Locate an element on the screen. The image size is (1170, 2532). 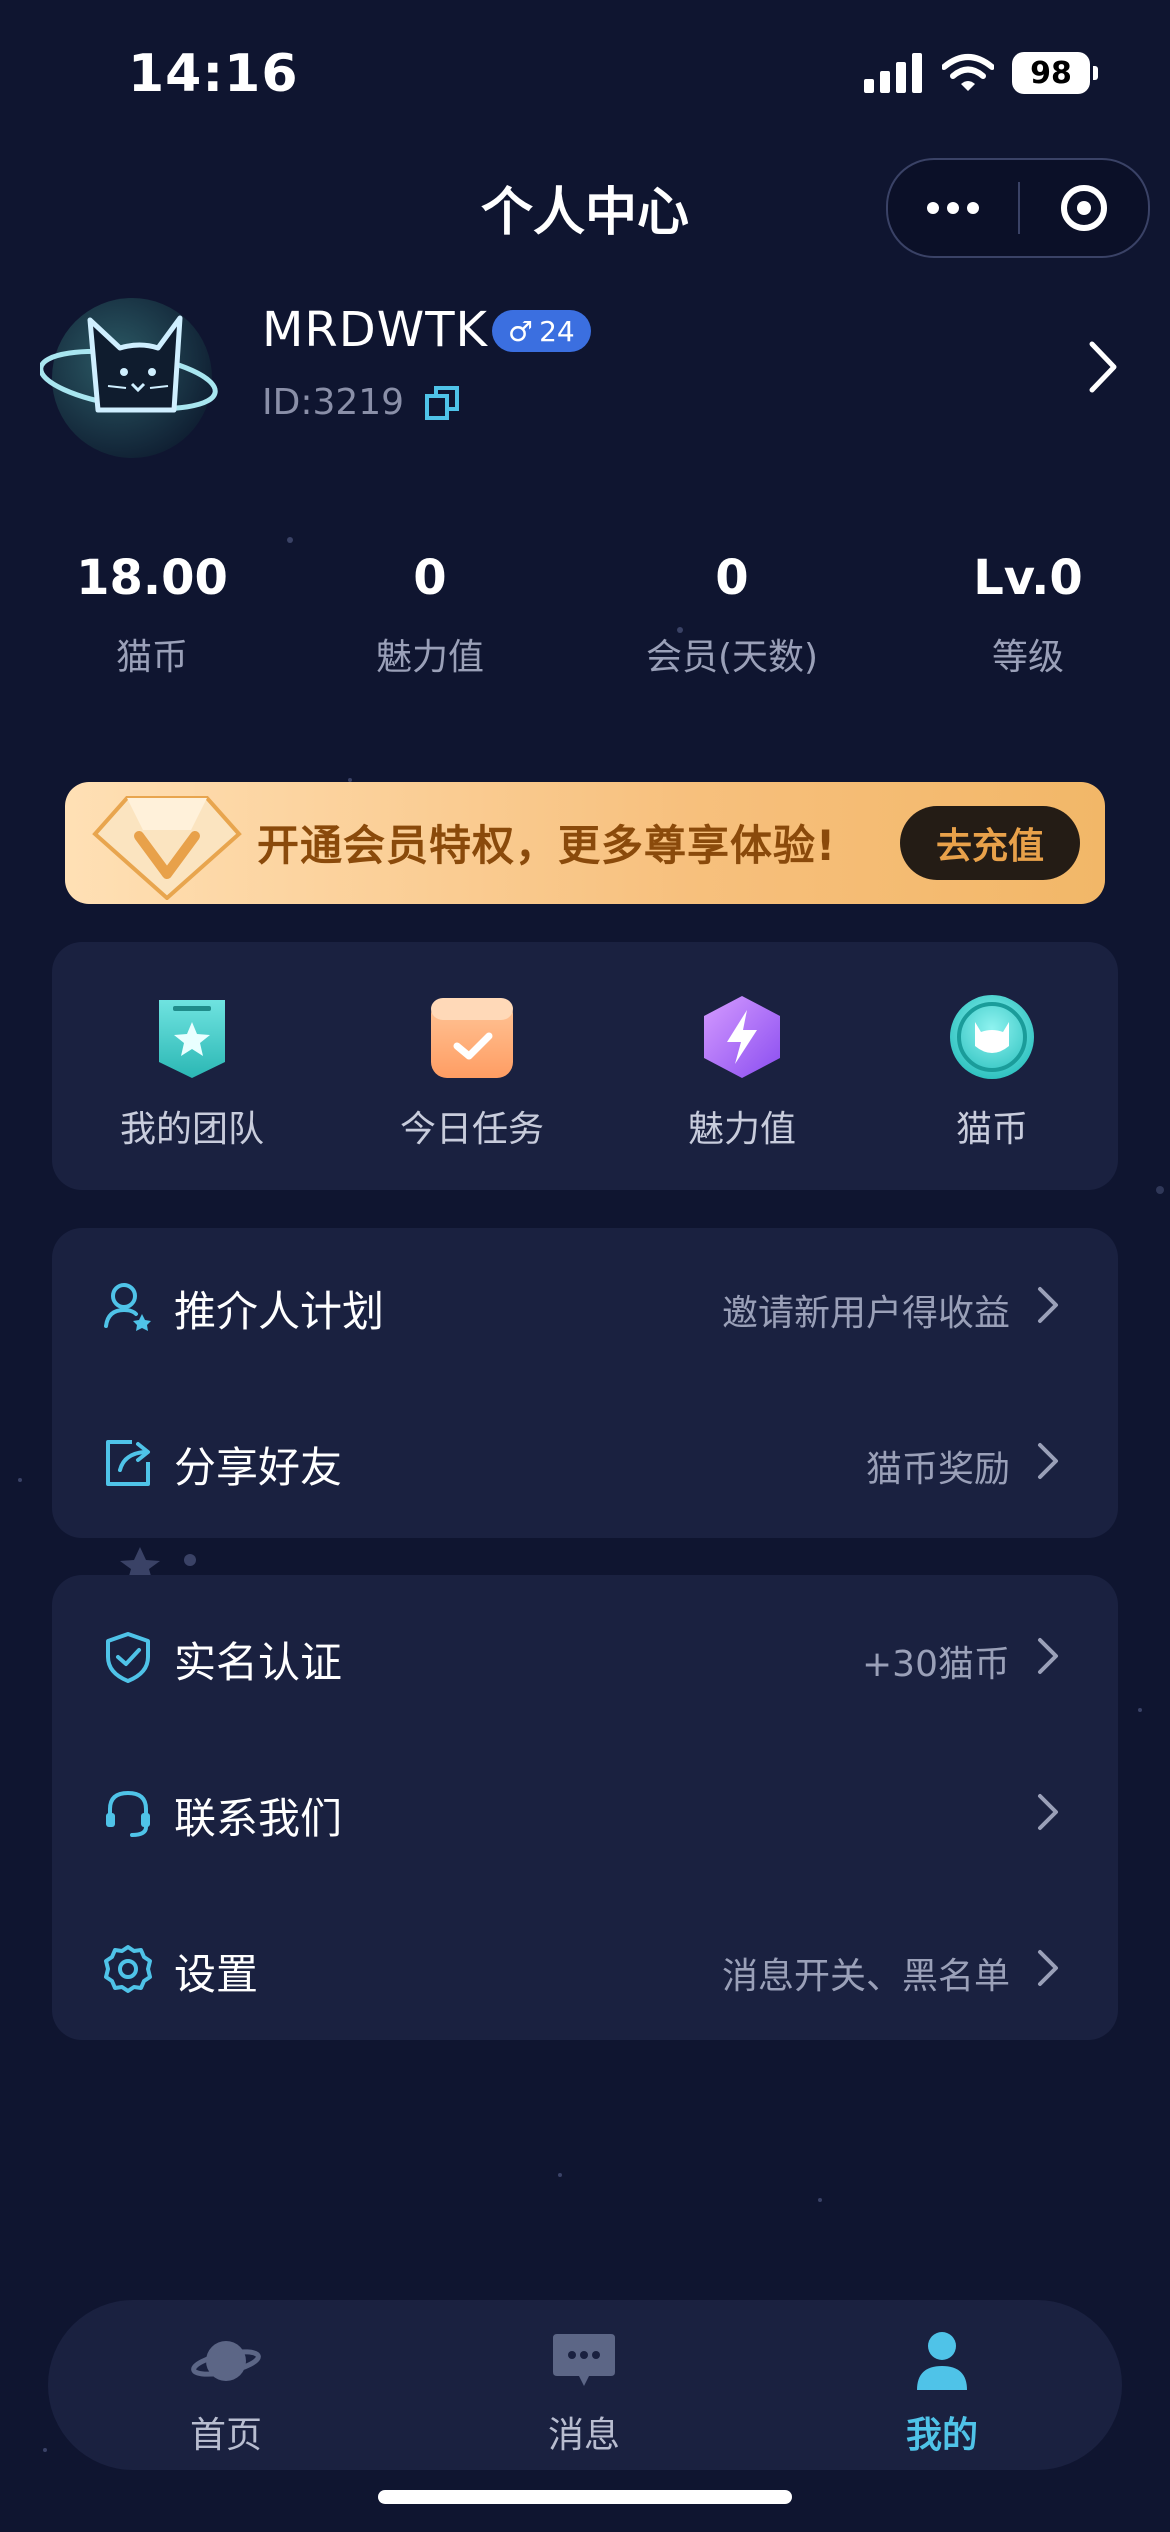
planet-icon is located at coordinates (226, 2361).